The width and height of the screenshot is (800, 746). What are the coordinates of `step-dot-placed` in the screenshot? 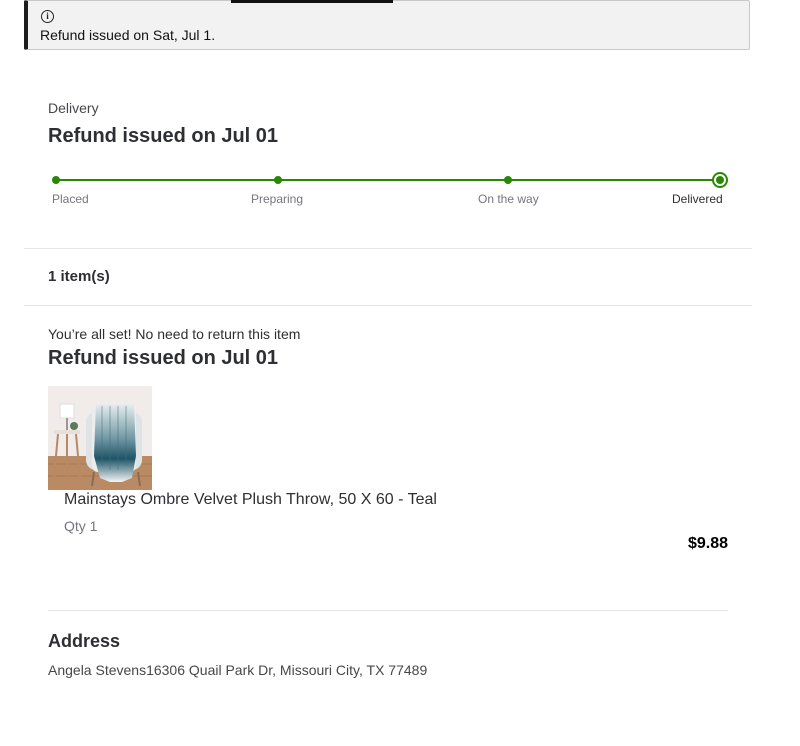 It's located at (56, 180).